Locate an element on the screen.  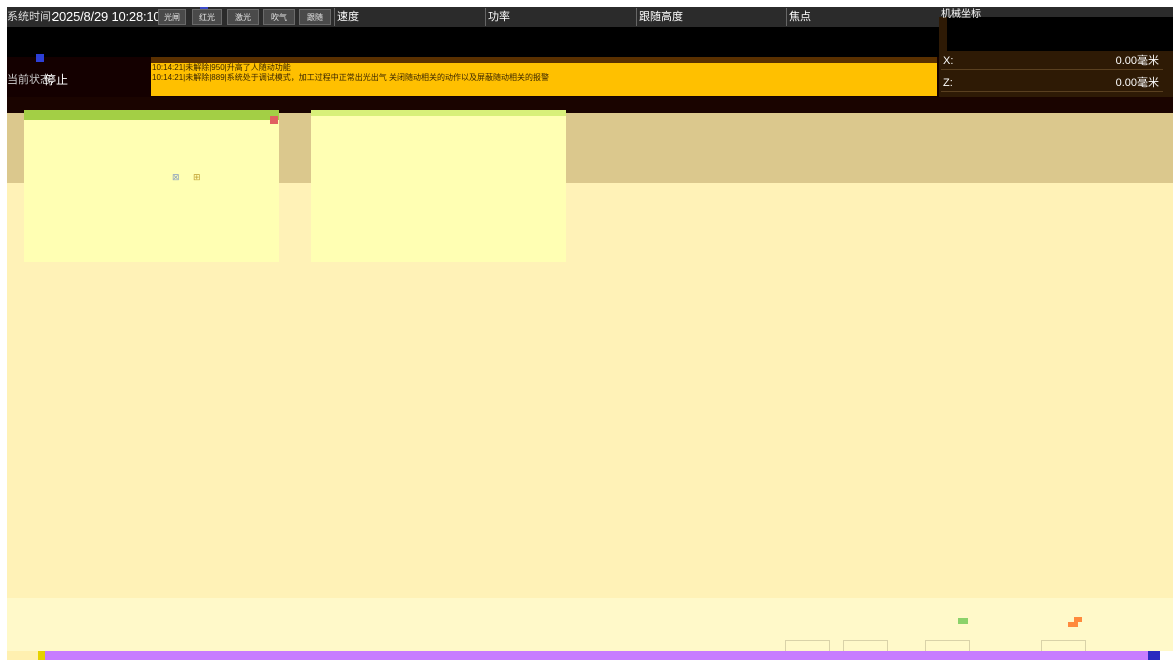
progress-bar is located at coordinates (601, 655).